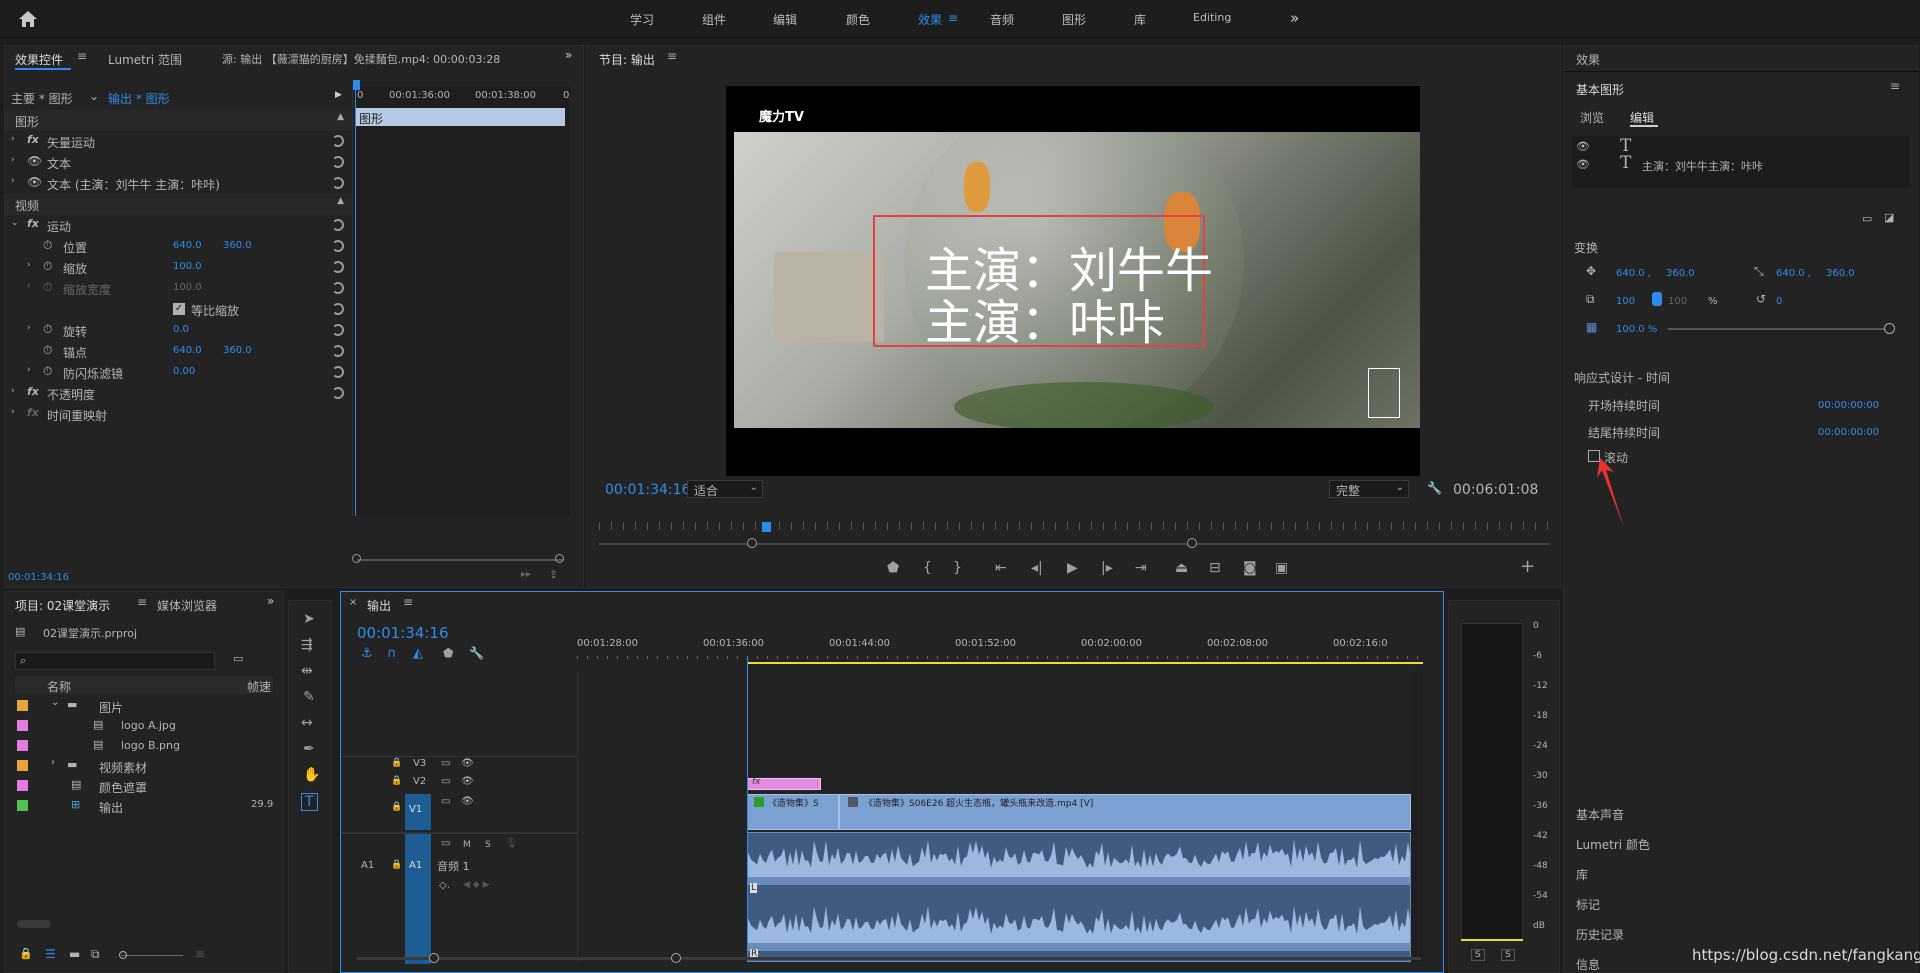  Describe the element at coordinates (1625, 301) in the screenshot. I see `scale-value: 100` at that location.